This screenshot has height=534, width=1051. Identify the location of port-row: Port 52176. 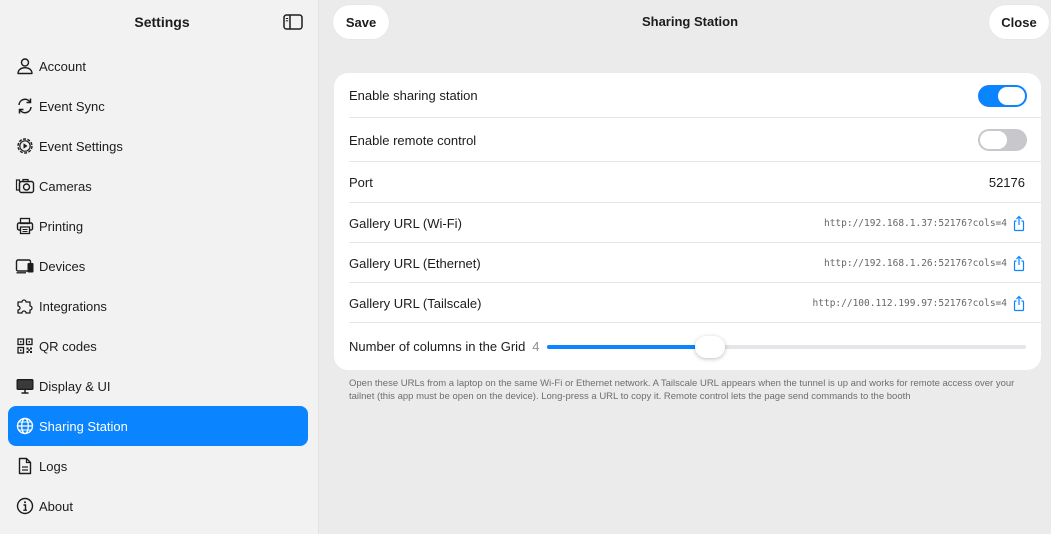
(687, 182).